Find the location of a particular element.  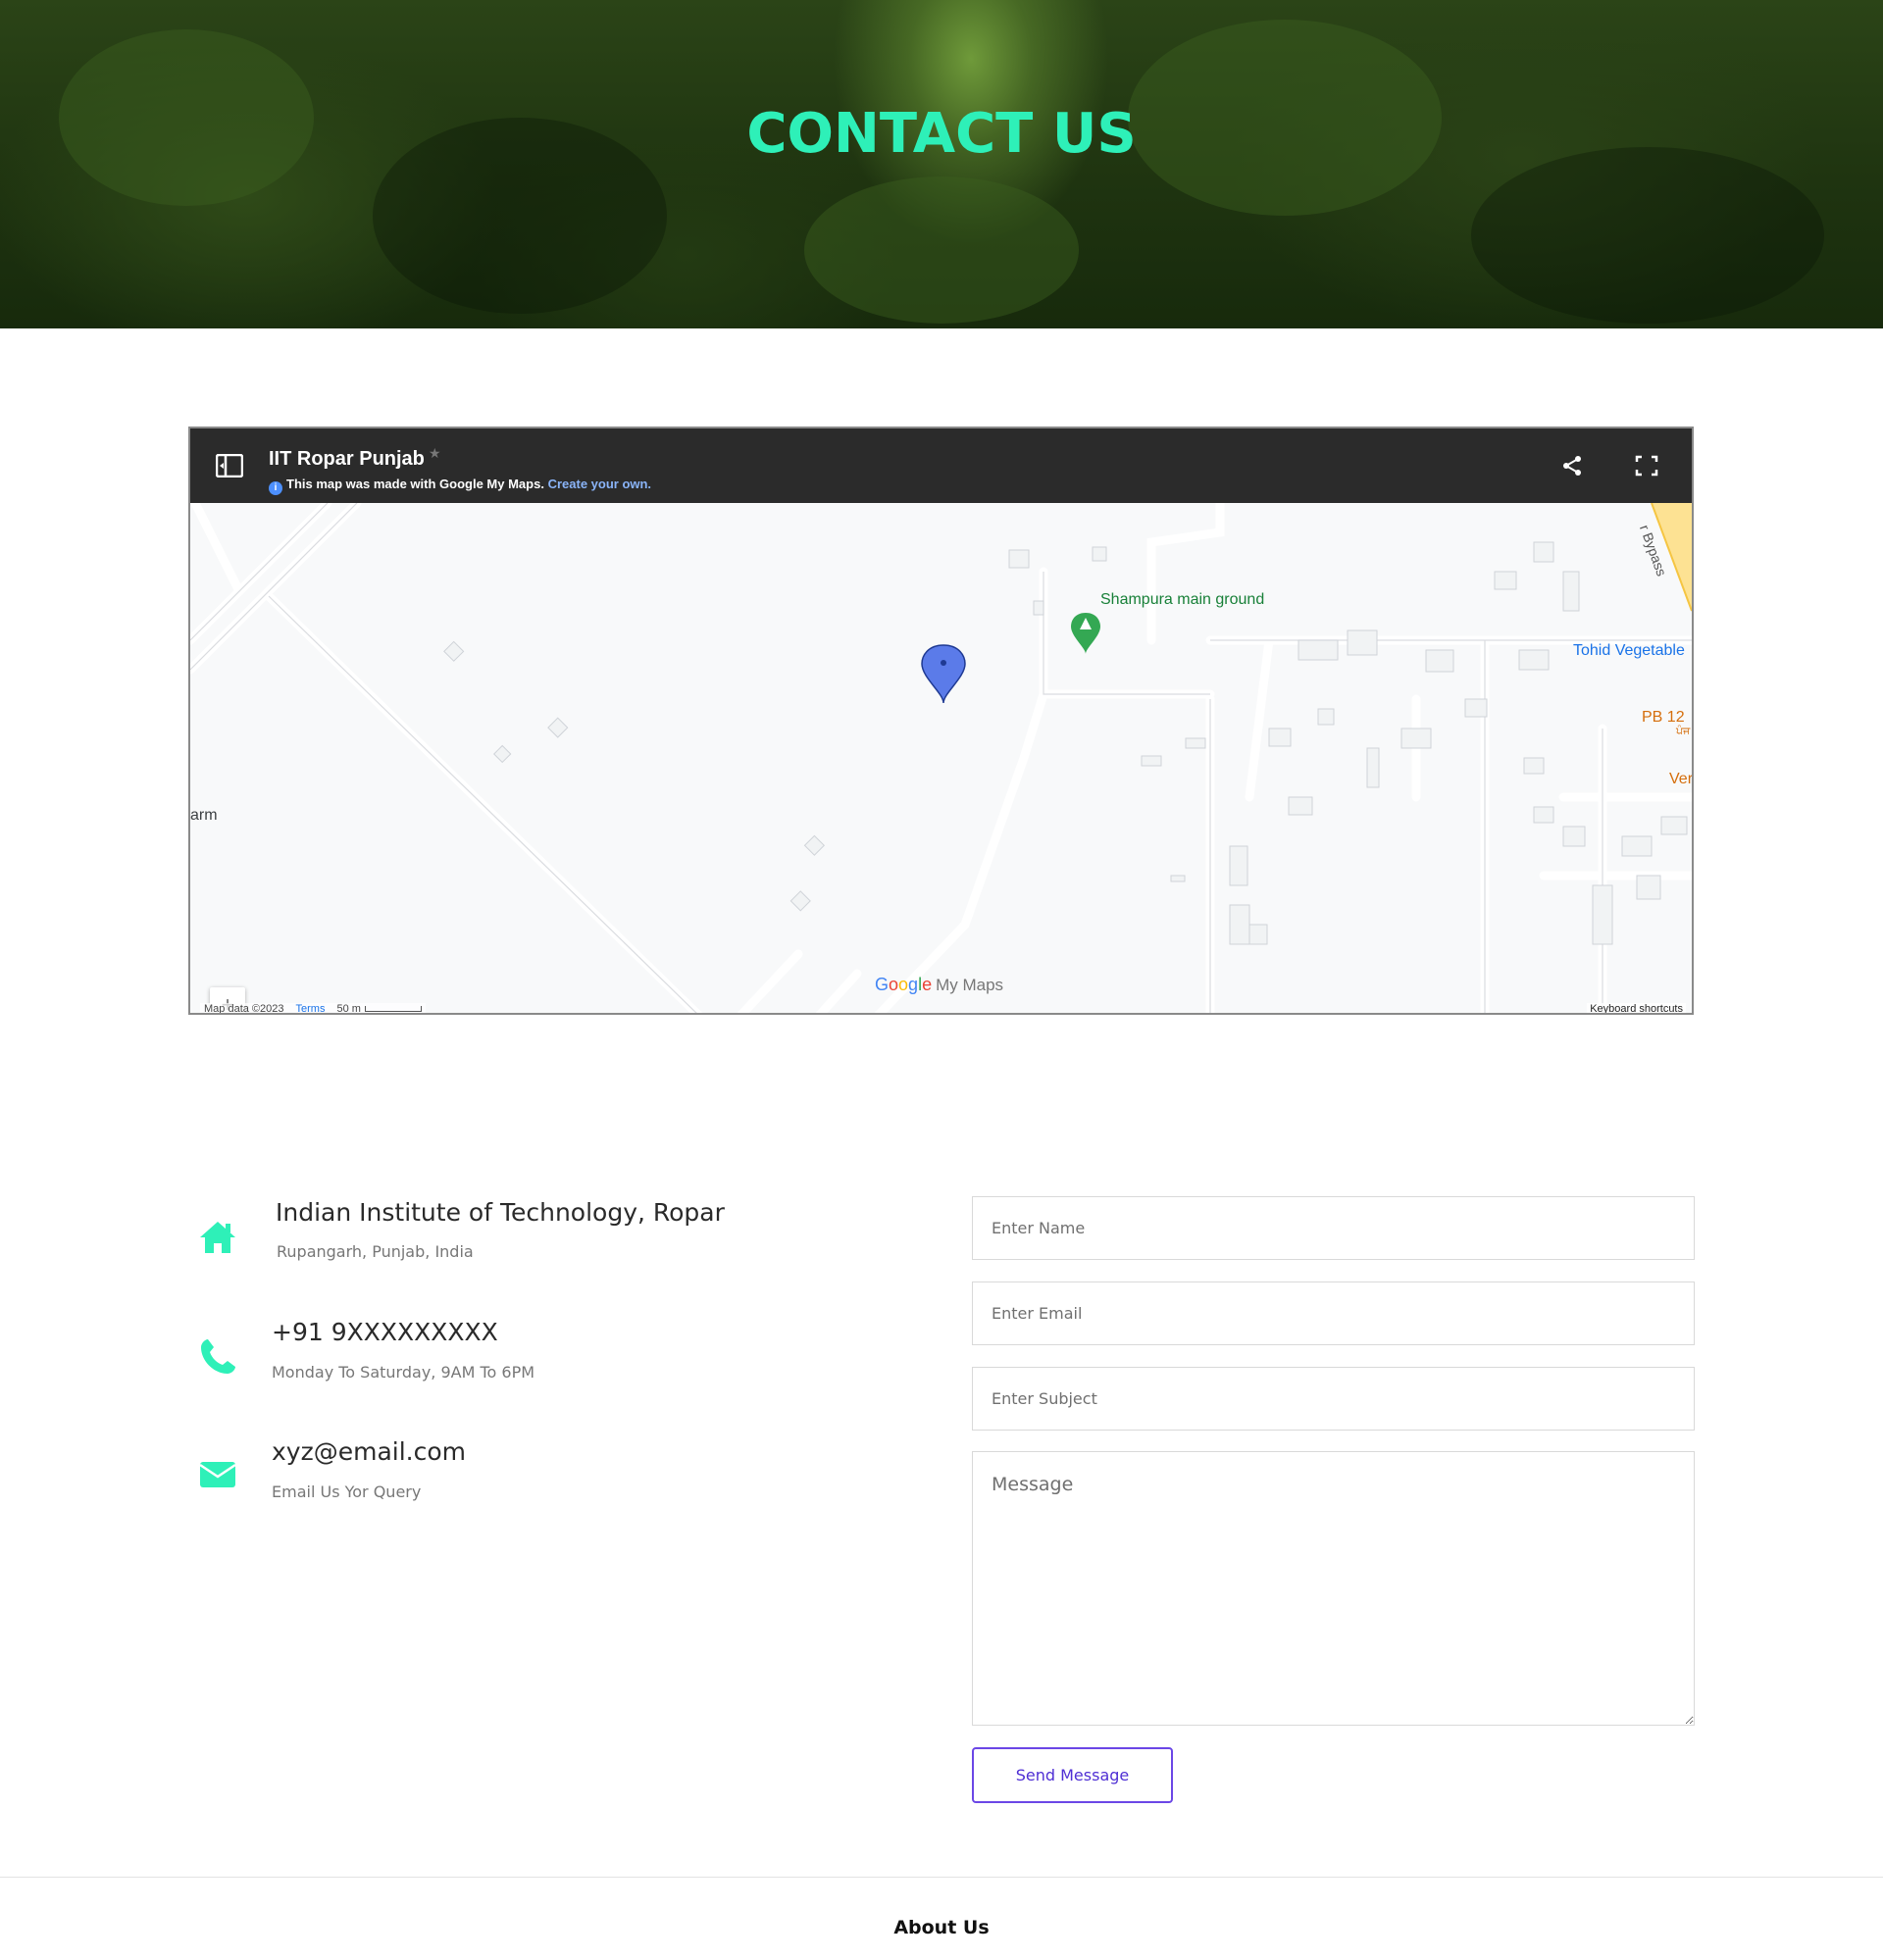

phone-title: +91 9XXXXXXXXX is located at coordinates (385, 1332).